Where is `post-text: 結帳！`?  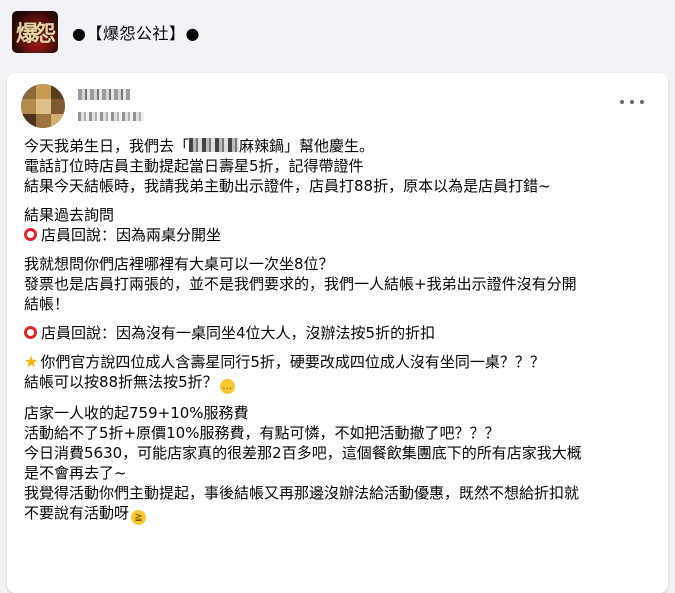 post-text: 結帳！ is located at coordinates (47, 304).